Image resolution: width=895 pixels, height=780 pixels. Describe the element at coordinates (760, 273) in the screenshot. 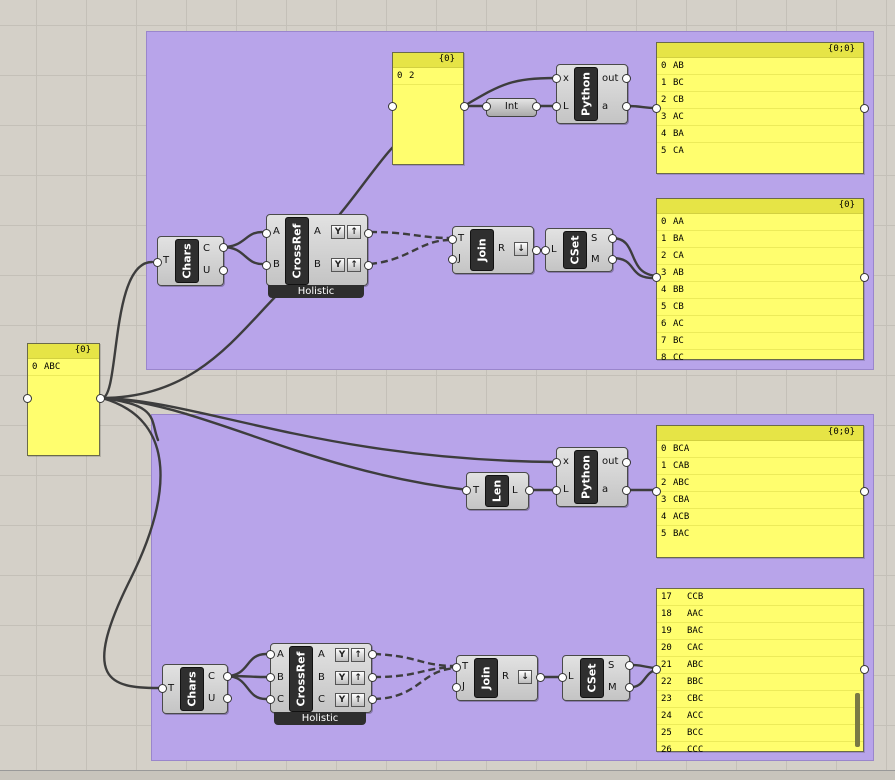

I see `panel-row: 3 AB` at that location.